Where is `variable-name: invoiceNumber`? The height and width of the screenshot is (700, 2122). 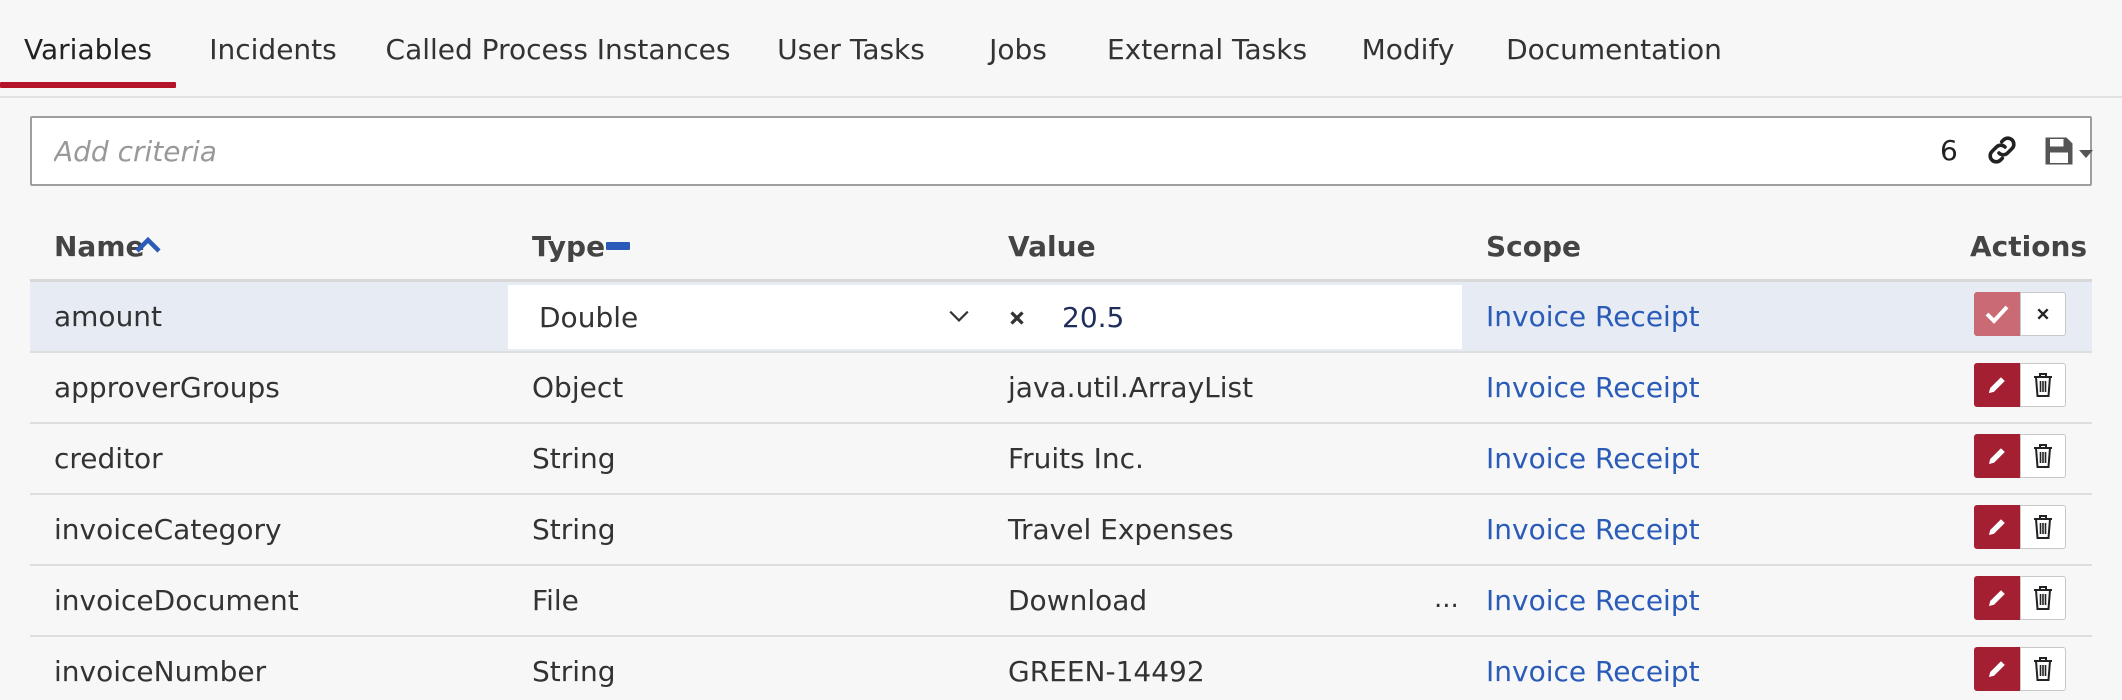 variable-name: invoiceNumber is located at coordinates (160, 671).